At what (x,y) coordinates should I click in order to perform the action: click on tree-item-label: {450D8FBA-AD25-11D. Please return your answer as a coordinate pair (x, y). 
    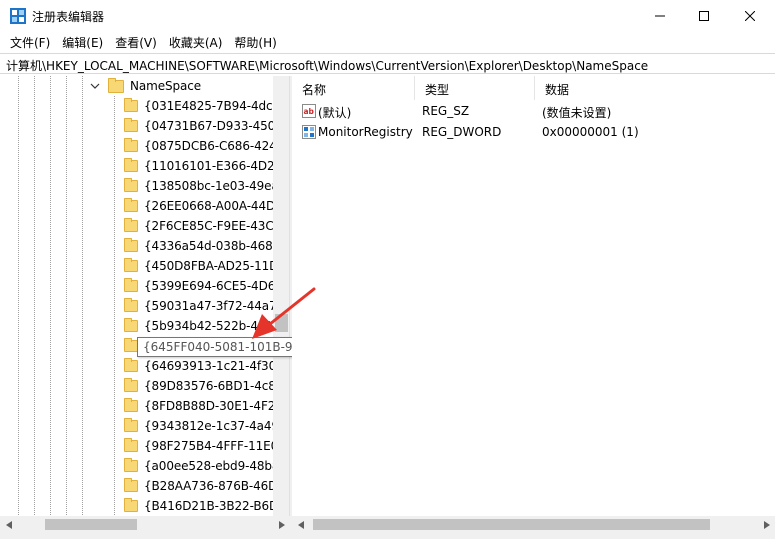
    Looking at the image, I should click on (211, 266).